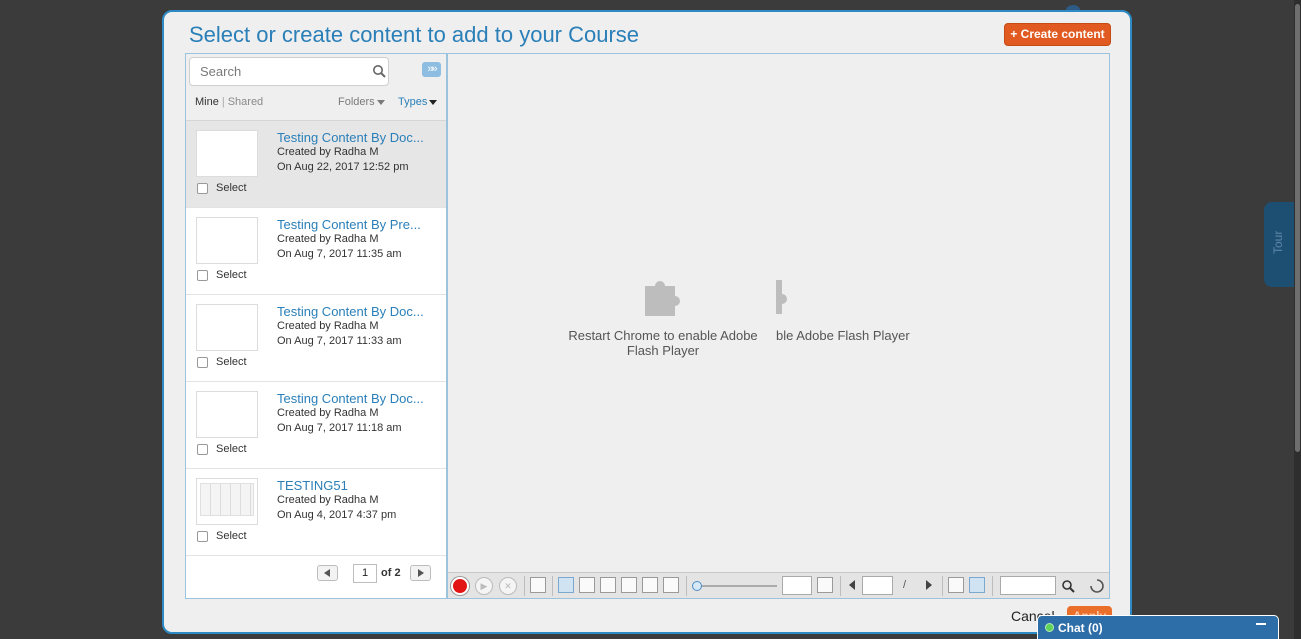 Image resolution: width=1301 pixels, height=639 pixels. Describe the element at coordinates (650, 585) in the screenshot. I see `fit-height-icon` at that location.